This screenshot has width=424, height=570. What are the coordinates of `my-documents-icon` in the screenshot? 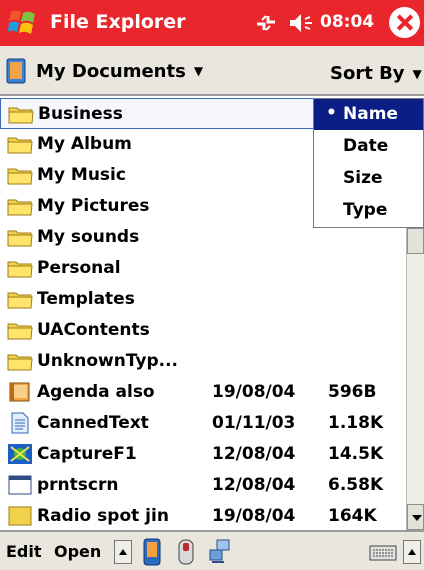 It's located at (16, 71).